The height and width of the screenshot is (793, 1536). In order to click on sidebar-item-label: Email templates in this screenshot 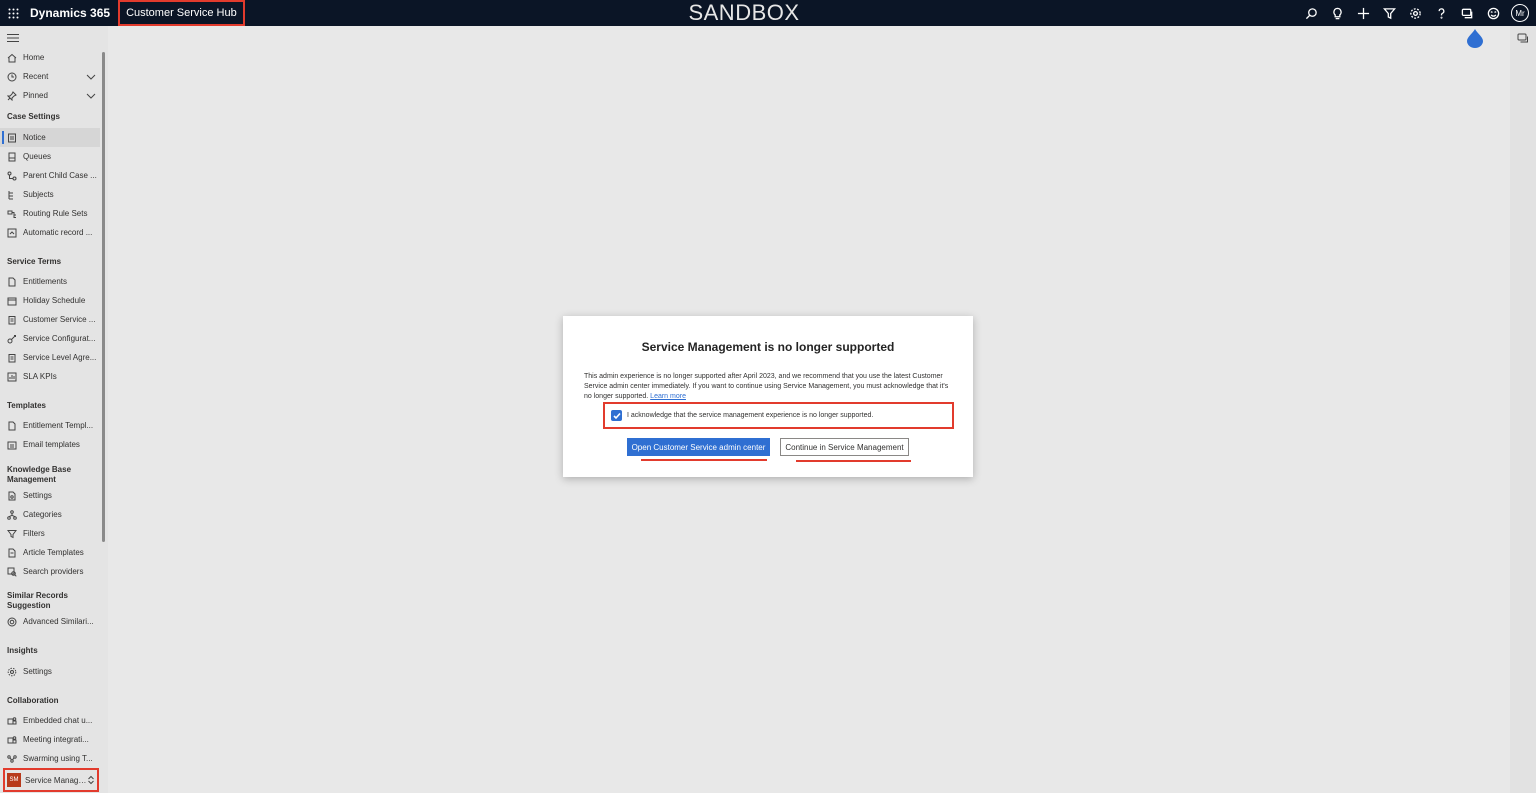, I will do `click(51, 444)`.